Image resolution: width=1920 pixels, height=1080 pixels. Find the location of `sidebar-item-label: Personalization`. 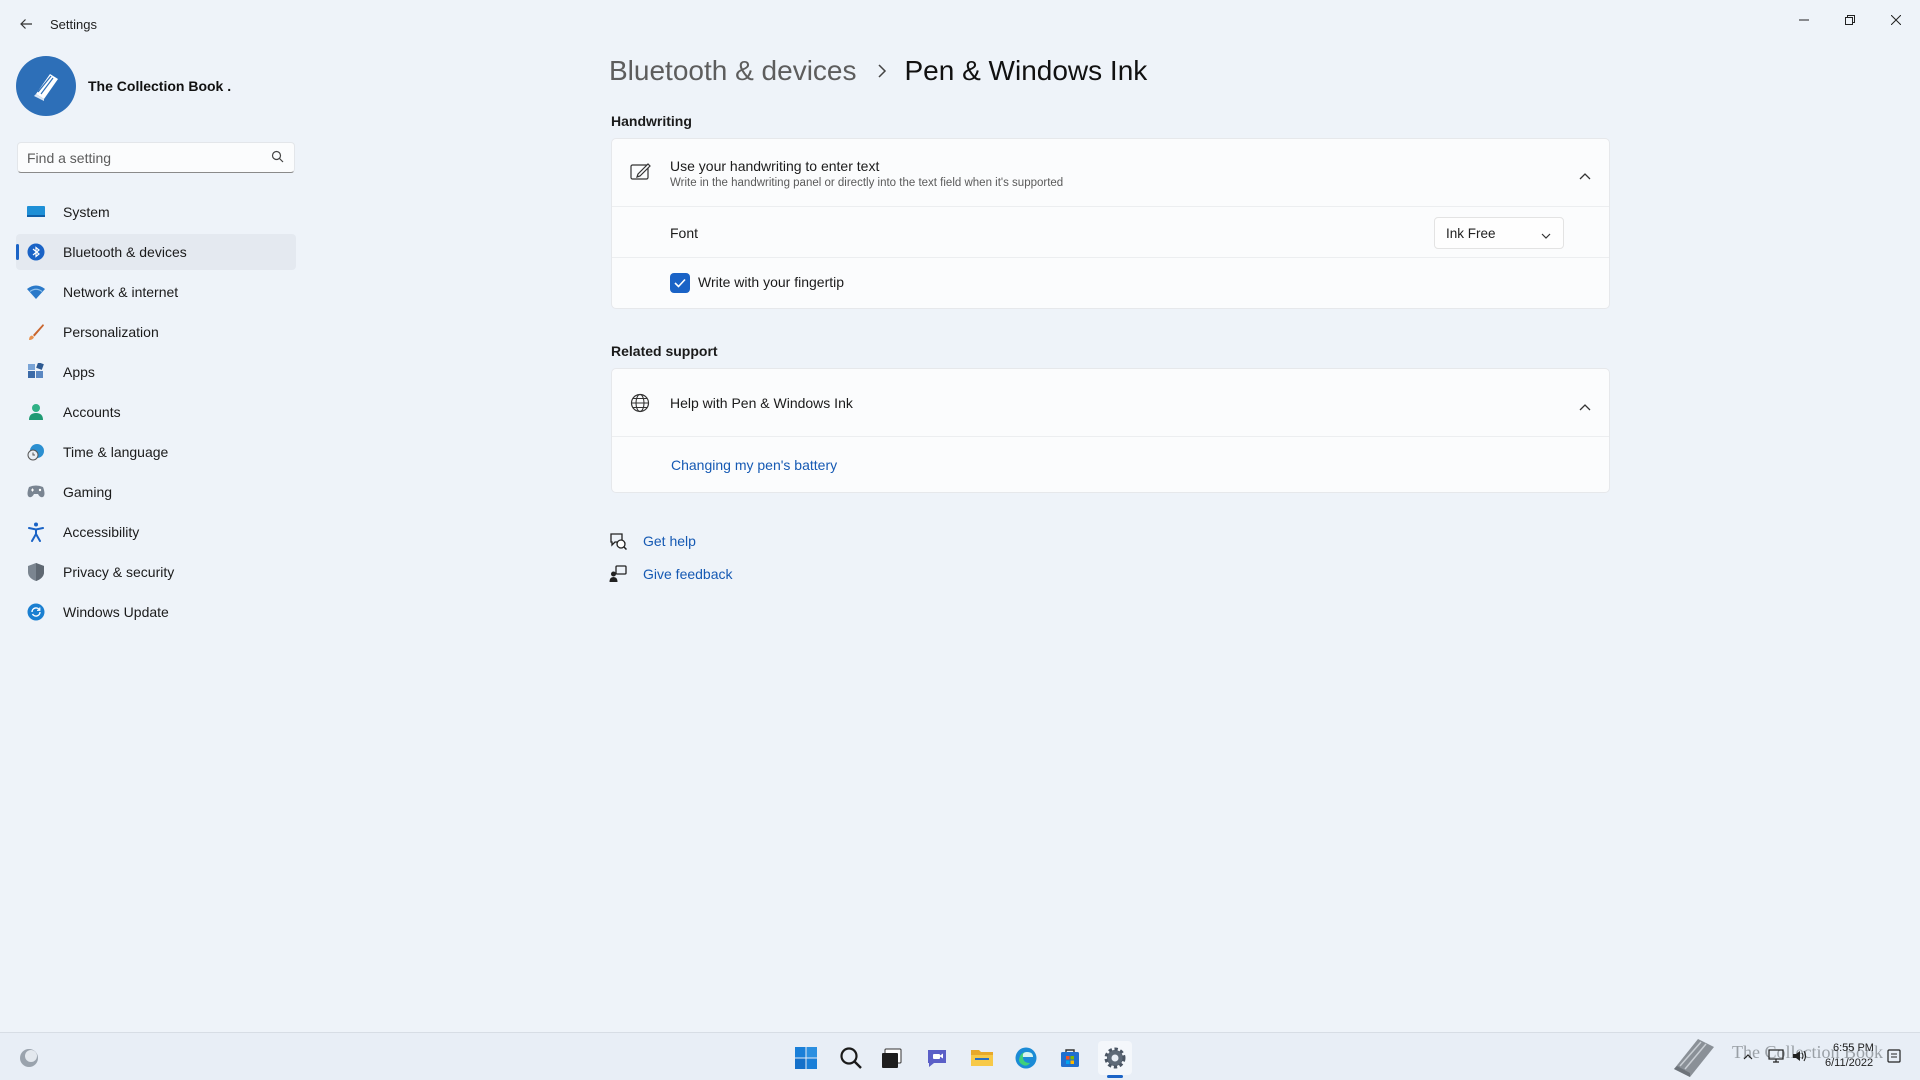

sidebar-item-label: Personalization is located at coordinates (111, 332).